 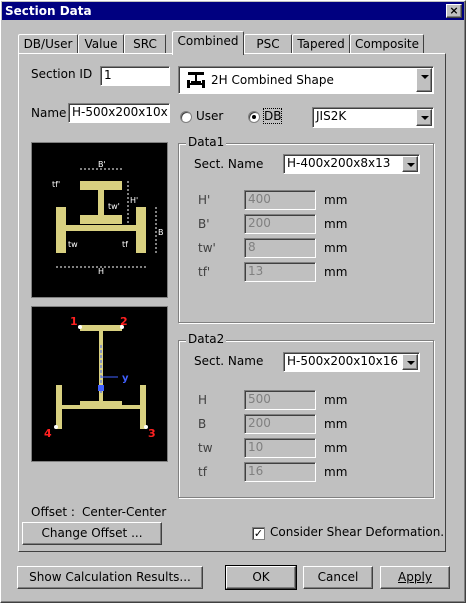 What do you see at coordinates (62, 74) in the screenshot?
I see `section-id-label: Section ID` at bounding box center [62, 74].